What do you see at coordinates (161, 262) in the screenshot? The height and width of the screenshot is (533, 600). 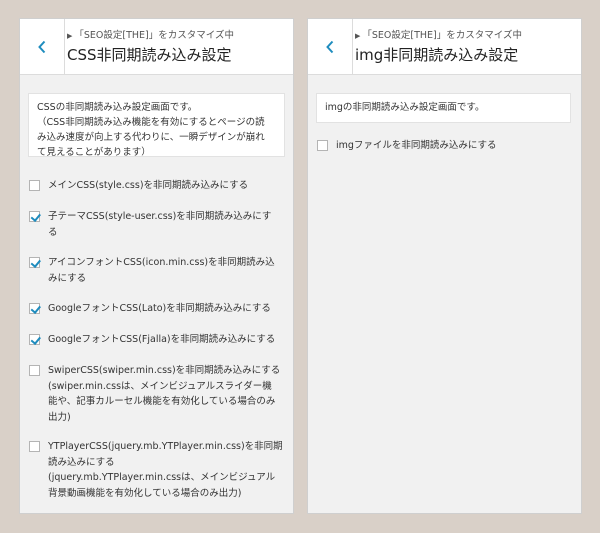 I see `option-label-line: アイコンフォントCSS(icon.min.css)を非同期読み込` at bounding box center [161, 262].